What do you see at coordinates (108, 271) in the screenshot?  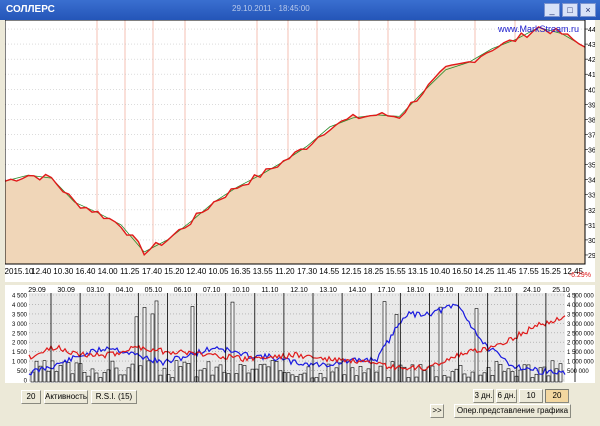 I see `x-tick-label: 14.00` at bounding box center [108, 271].